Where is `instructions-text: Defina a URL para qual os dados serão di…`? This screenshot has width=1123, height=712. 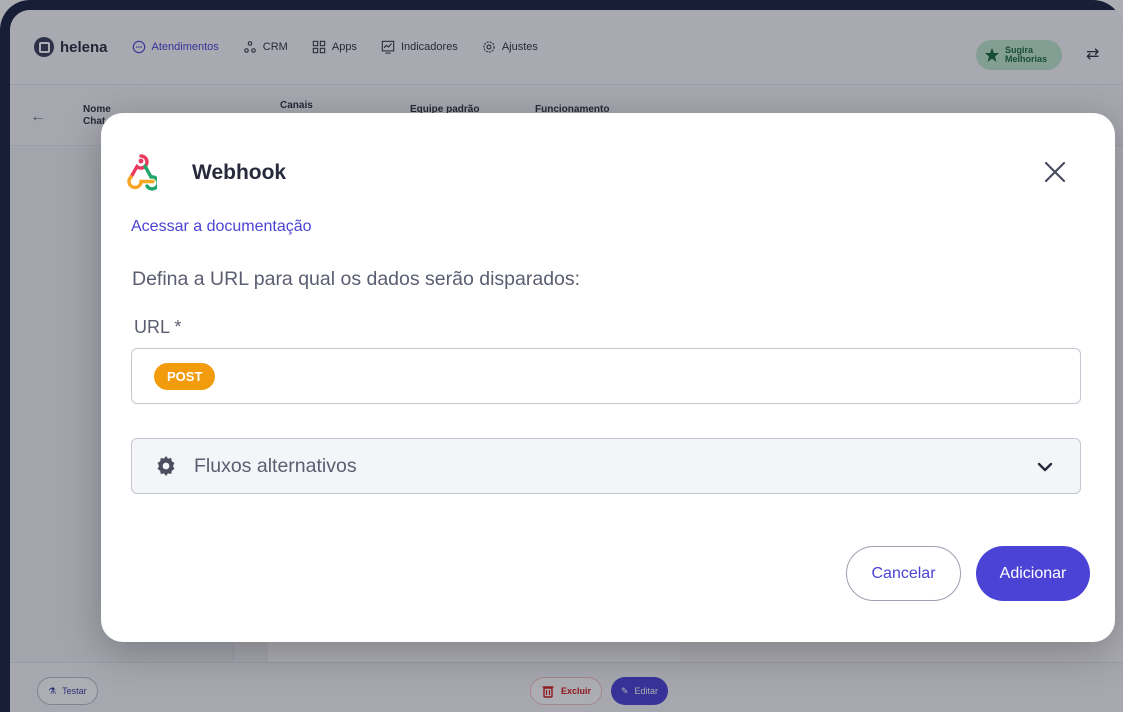 instructions-text: Defina a URL para qual os dados serão di… is located at coordinates (356, 279).